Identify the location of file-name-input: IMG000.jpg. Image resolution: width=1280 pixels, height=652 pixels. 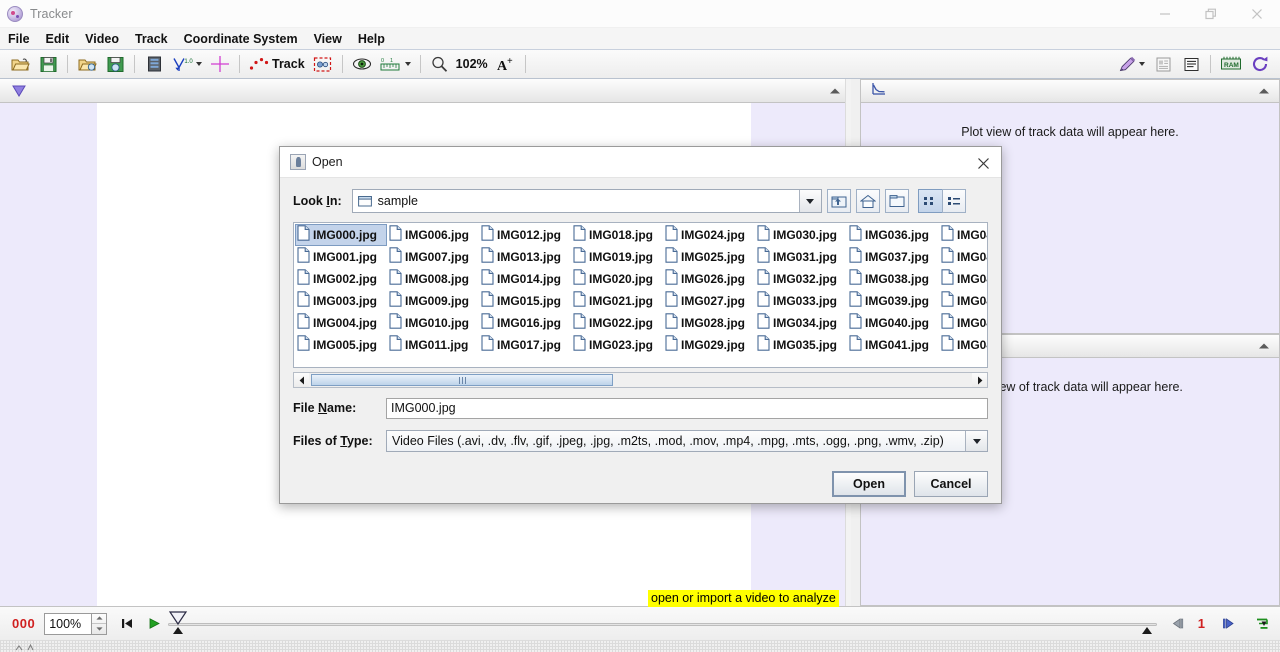
(687, 408).